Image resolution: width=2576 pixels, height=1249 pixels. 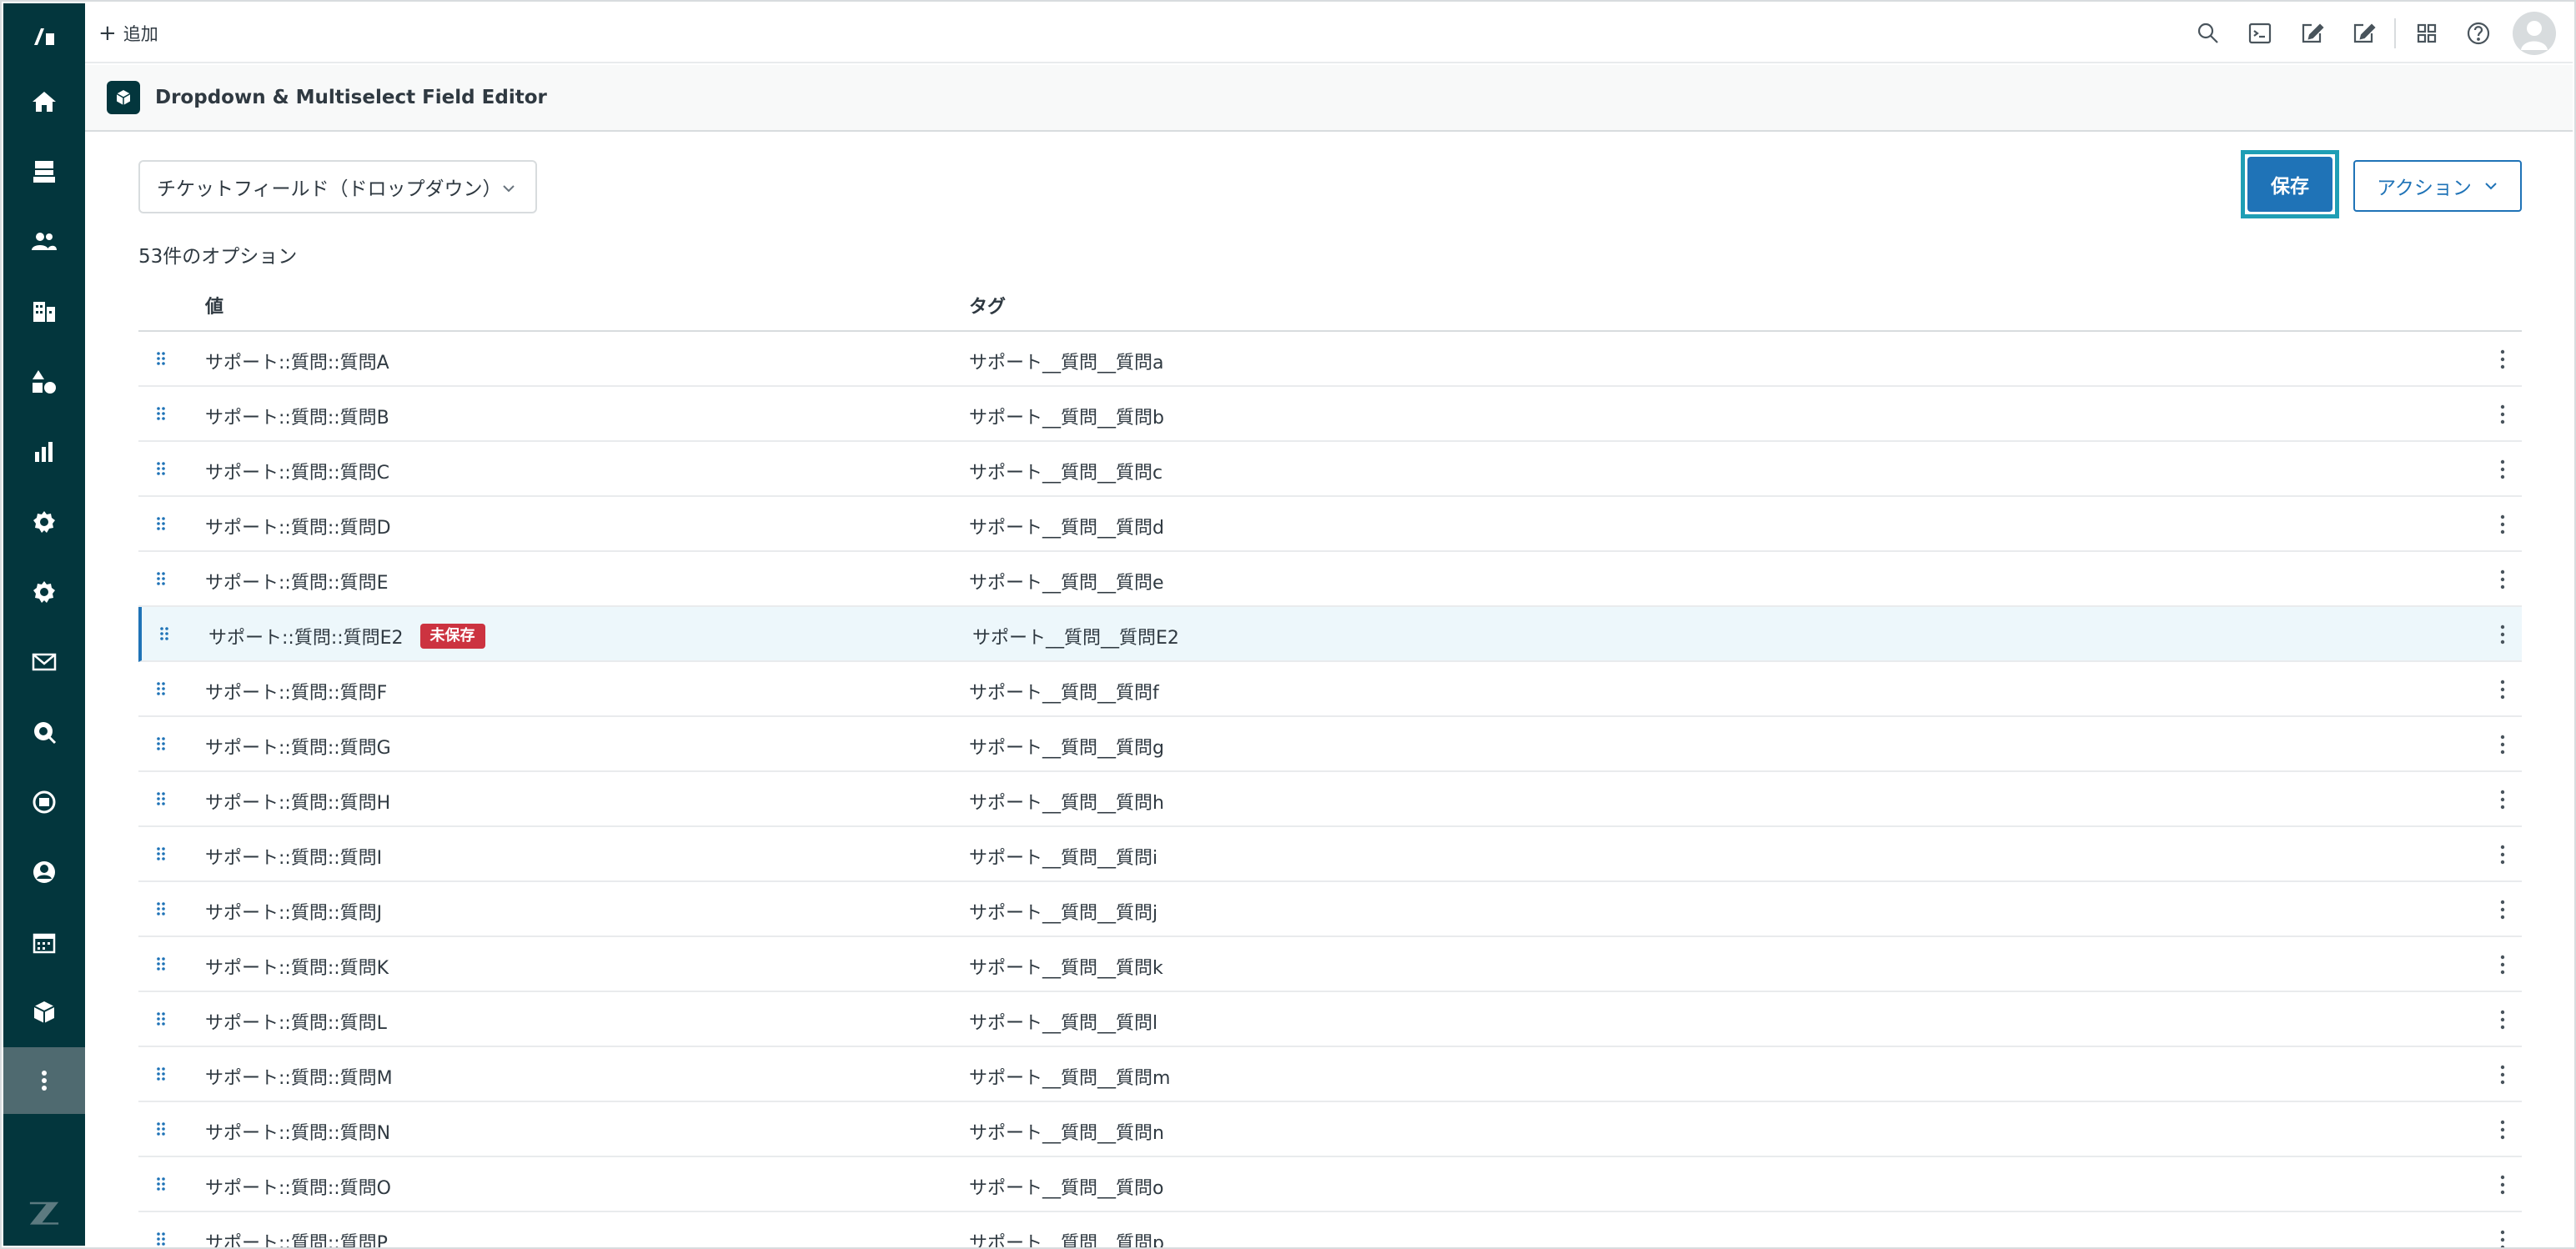 What do you see at coordinates (1330, 745) in the screenshot?
I see `table-row: サポート::質問::質問G サポート__質問__質問g` at bounding box center [1330, 745].